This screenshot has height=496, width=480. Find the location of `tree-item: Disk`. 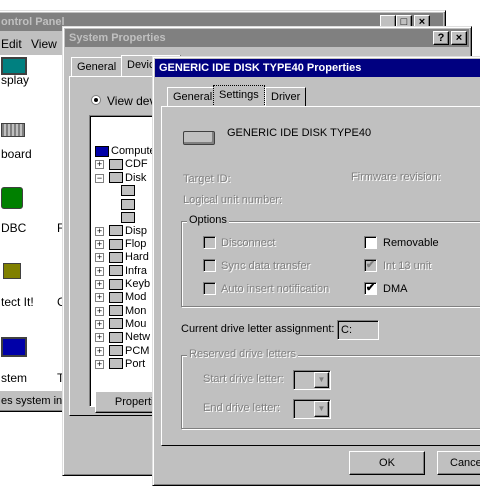

tree-item: Disk is located at coordinates (127, 178).